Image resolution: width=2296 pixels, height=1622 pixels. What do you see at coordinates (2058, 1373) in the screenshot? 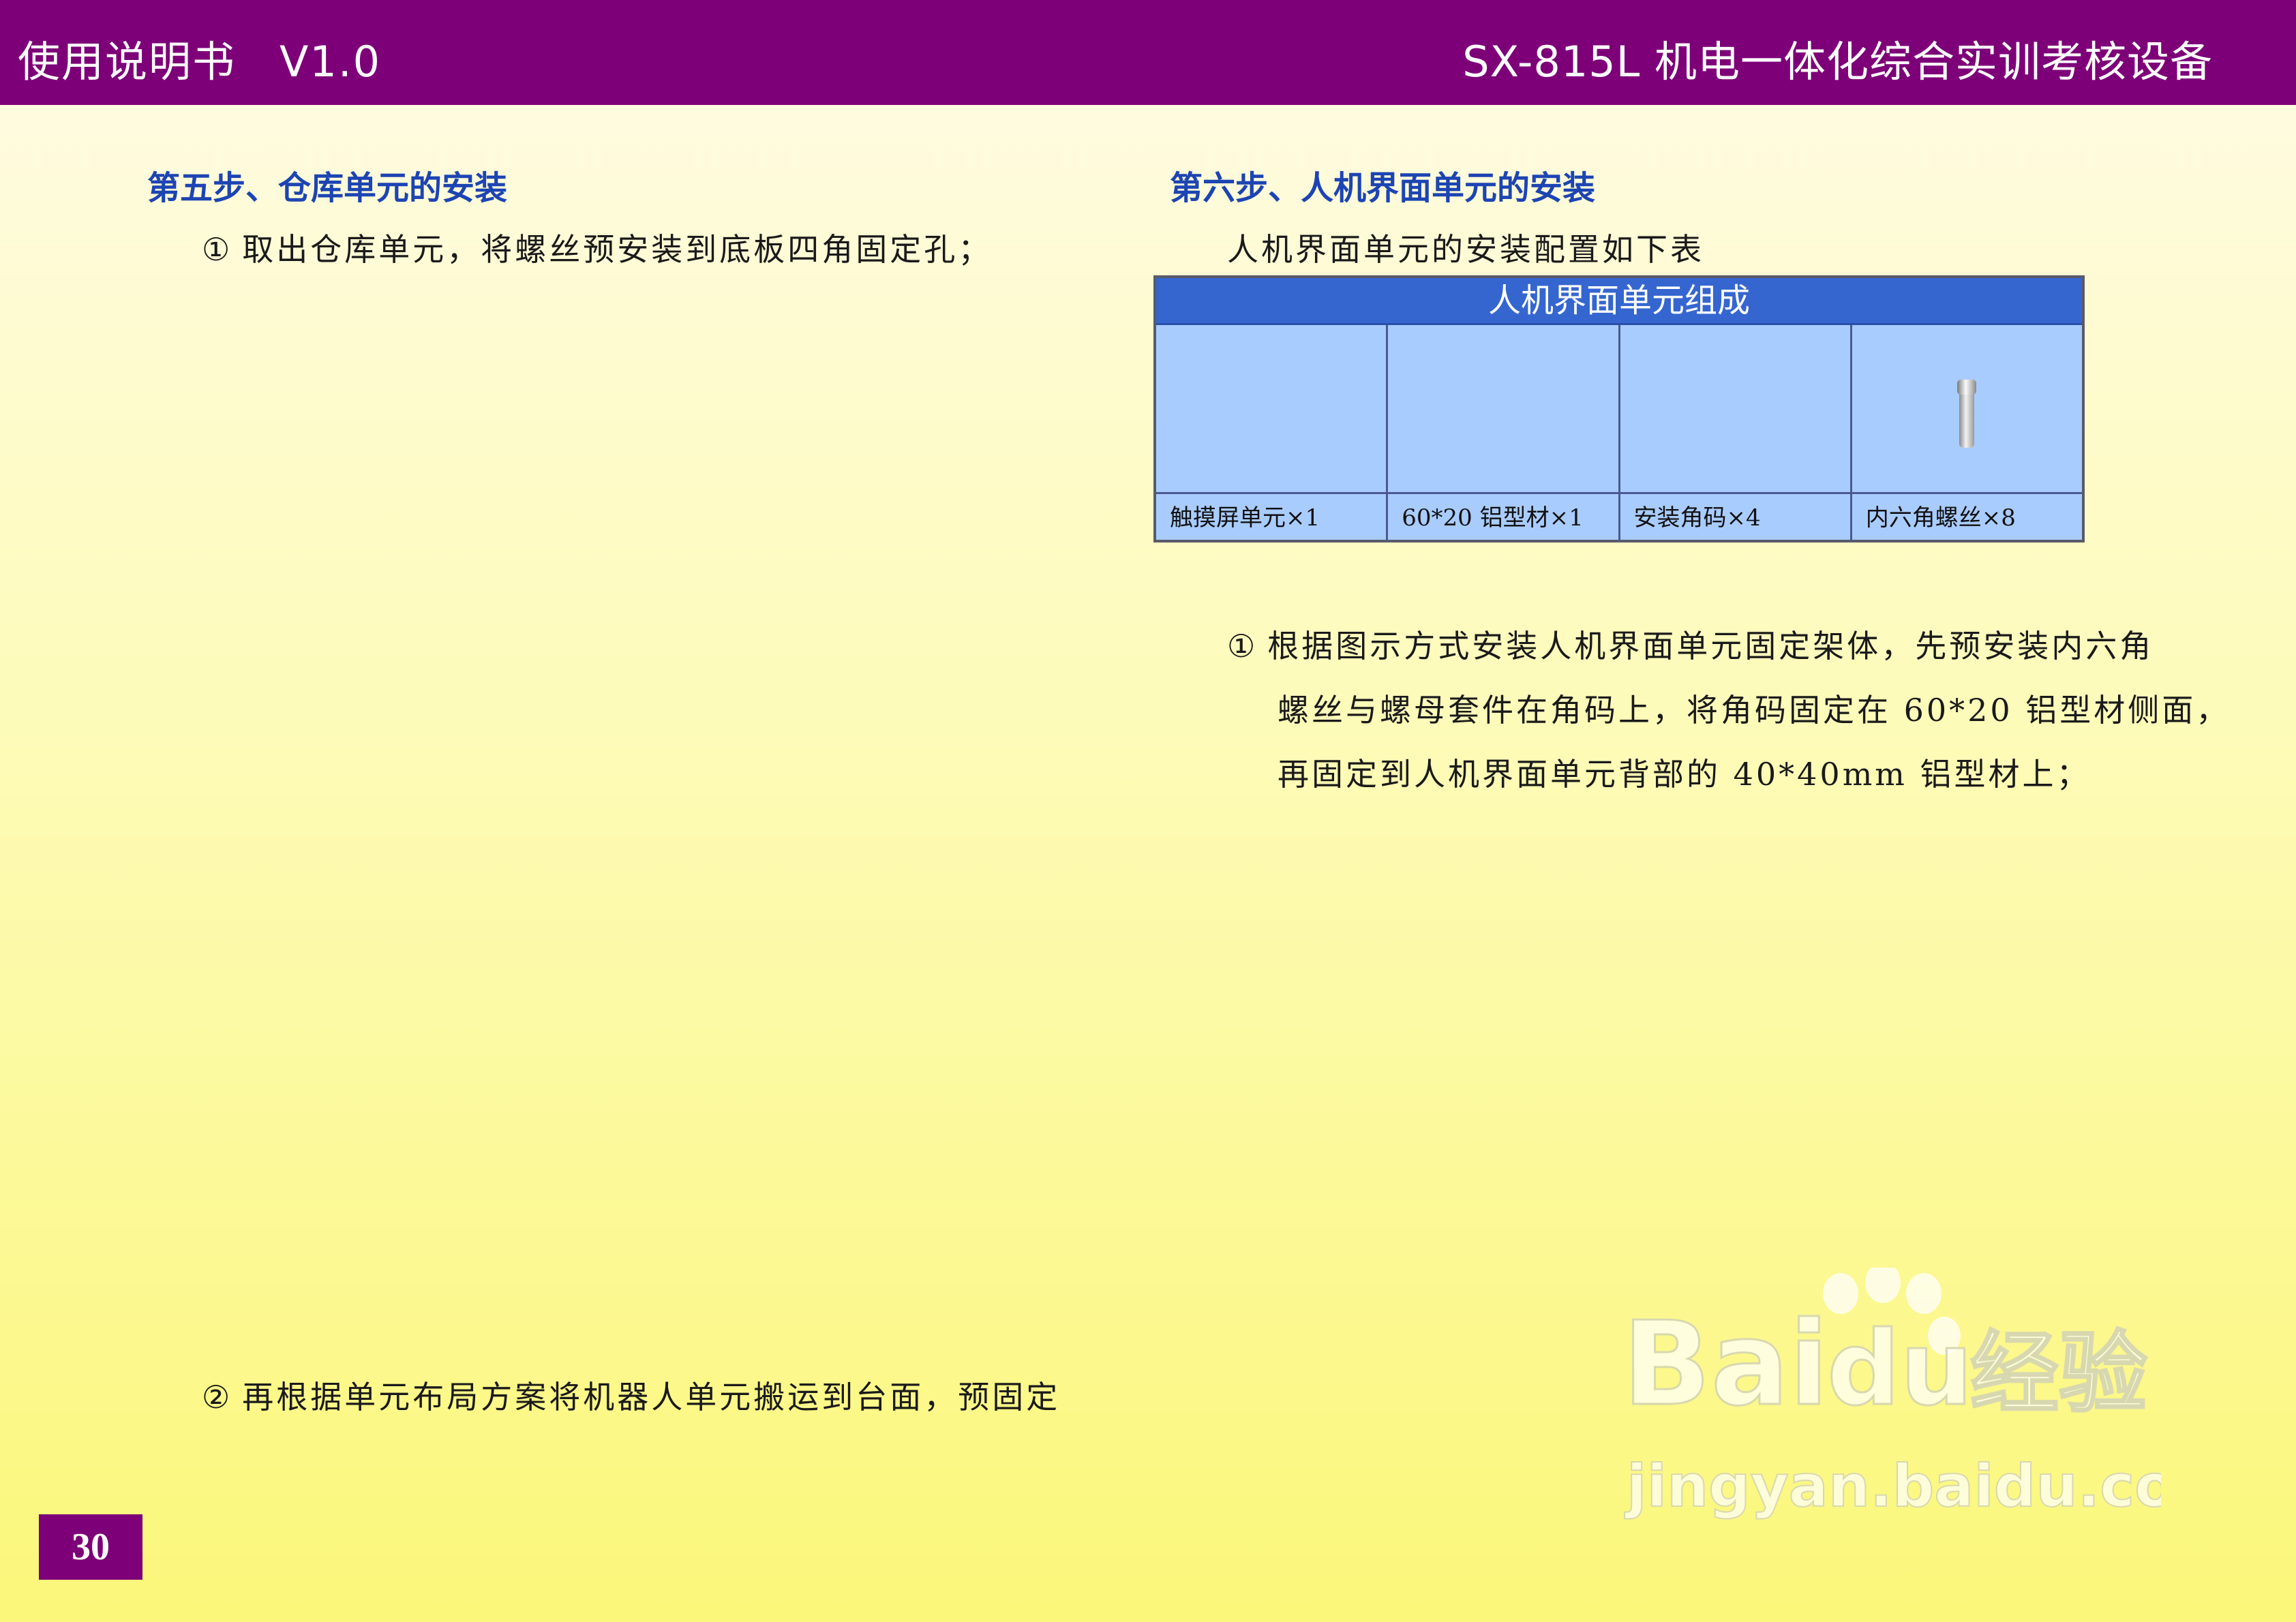
I see `svg-text: 经验` at bounding box center [2058, 1373].